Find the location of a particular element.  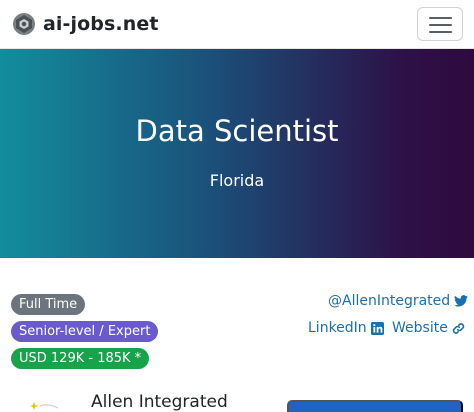

navbar: ai-jobs.net is located at coordinates (237, 24).